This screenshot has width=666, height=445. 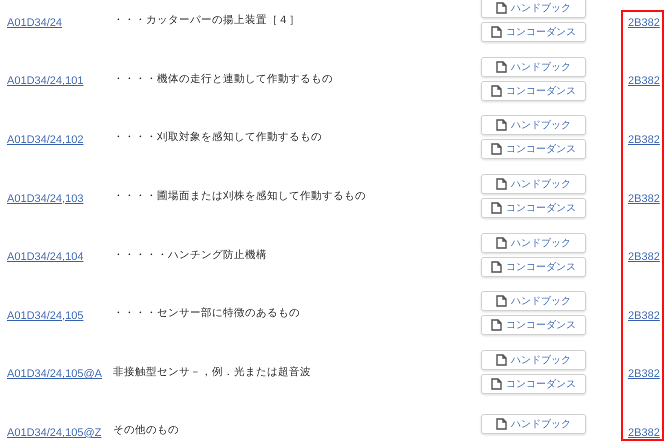 I want to click on classification-link: A01D34/24,105@A, so click(x=54, y=374).